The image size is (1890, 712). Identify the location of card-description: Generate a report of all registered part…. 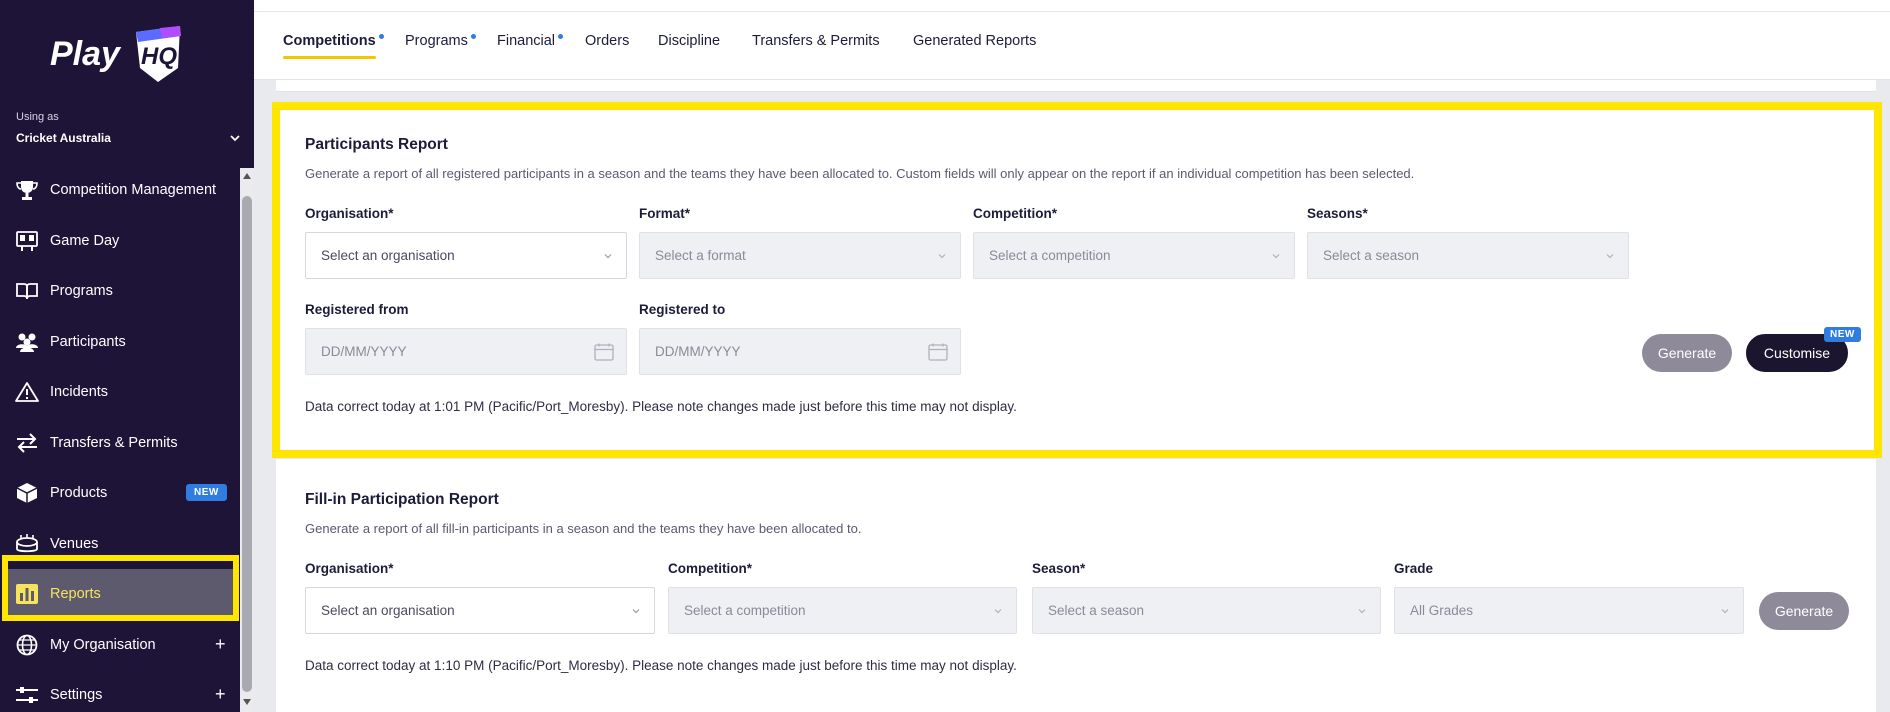
(860, 173).